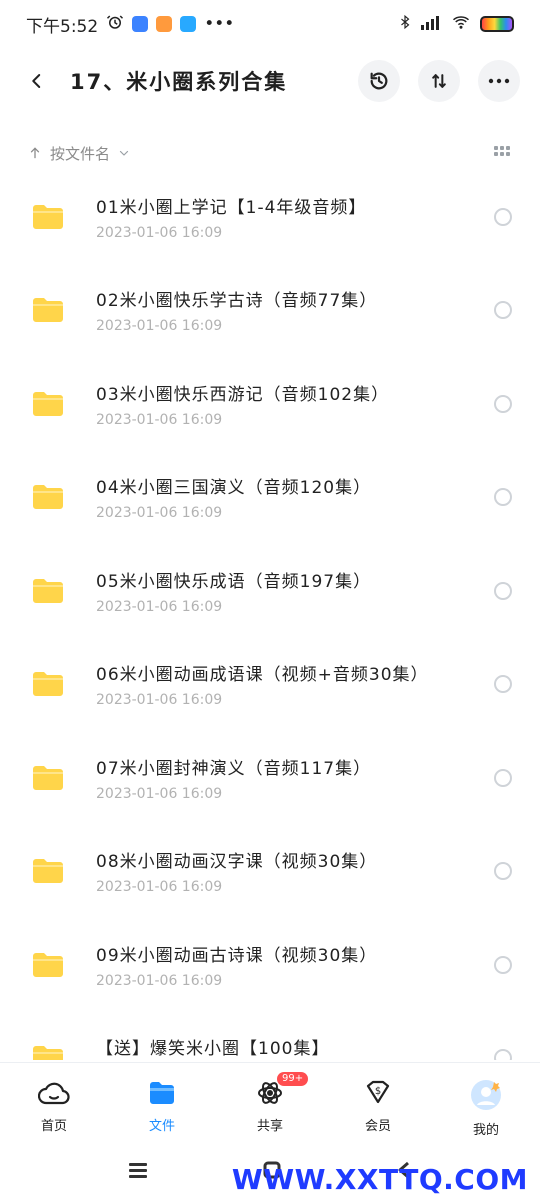  What do you see at coordinates (54, 1106) in the screenshot?
I see `nav-home: 首页` at bounding box center [54, 1106].